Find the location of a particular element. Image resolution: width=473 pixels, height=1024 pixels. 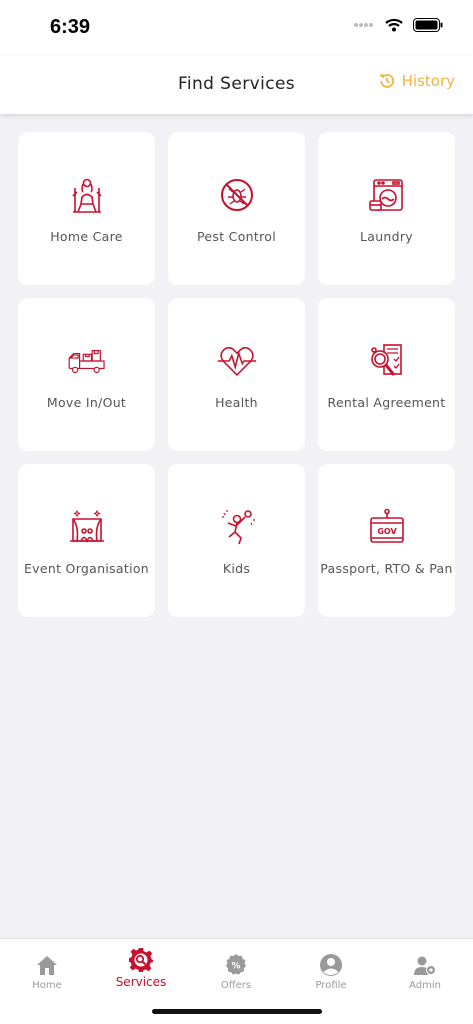

tab-home: Home is located at coordinates (47, 972).